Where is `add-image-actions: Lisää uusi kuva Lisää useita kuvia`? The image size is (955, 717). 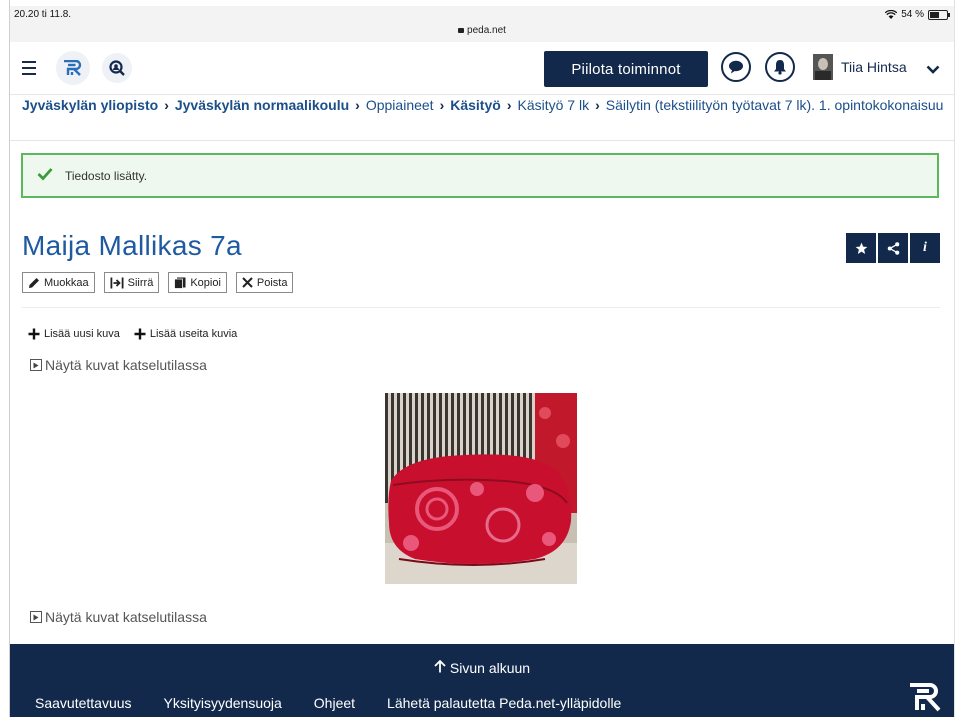 add-image-actions: Lisää uusi kuva Lisää useita kuvia is located at coordinates (132, 334).